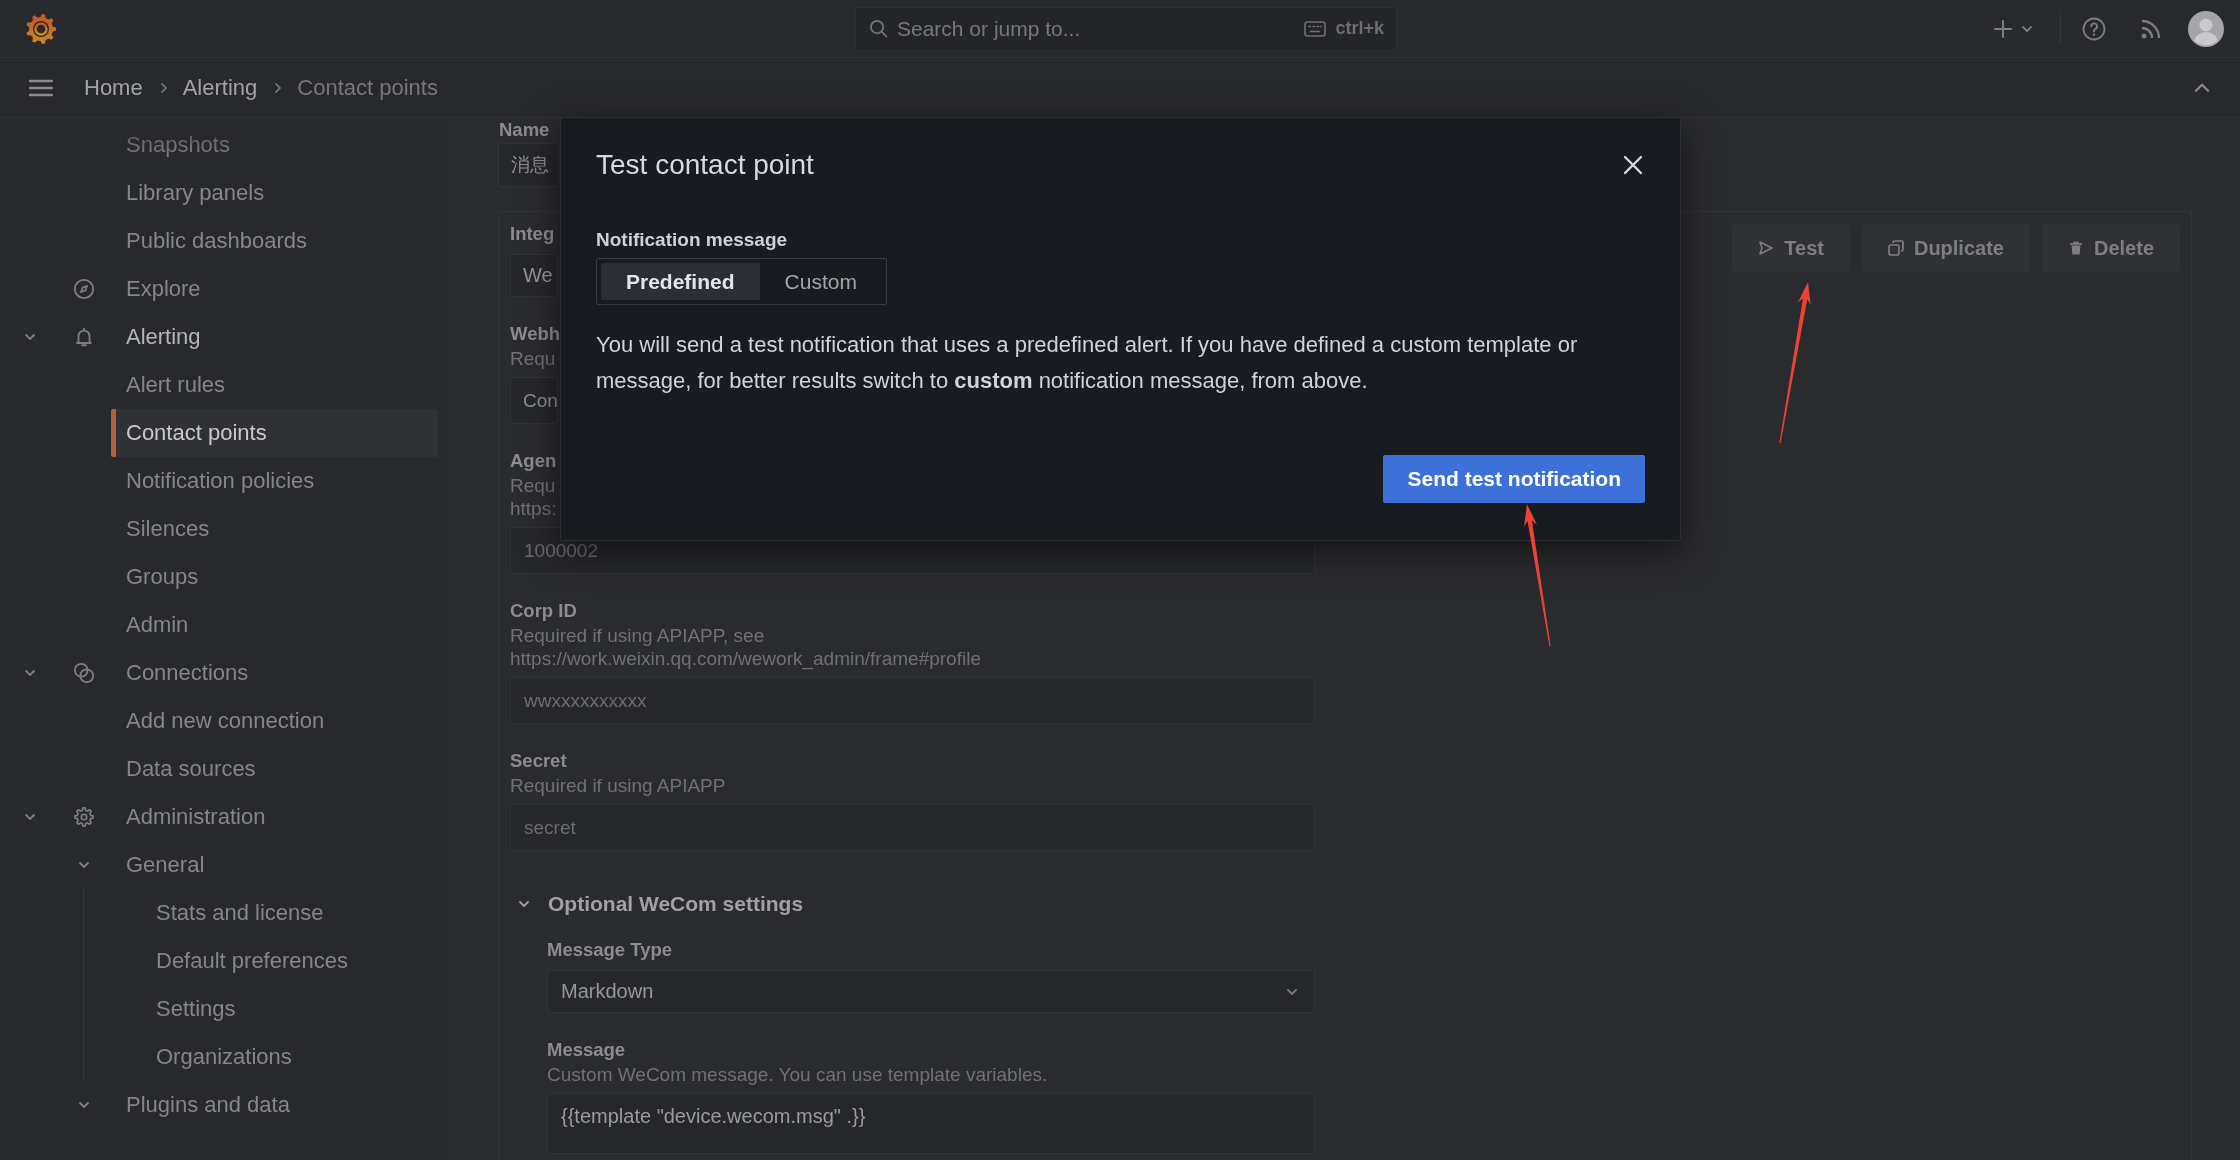 The image size is (2240, 1160). Describe the element at coordinates (535, 334) in the screenshot. I see `field-label: Webh` at that location.